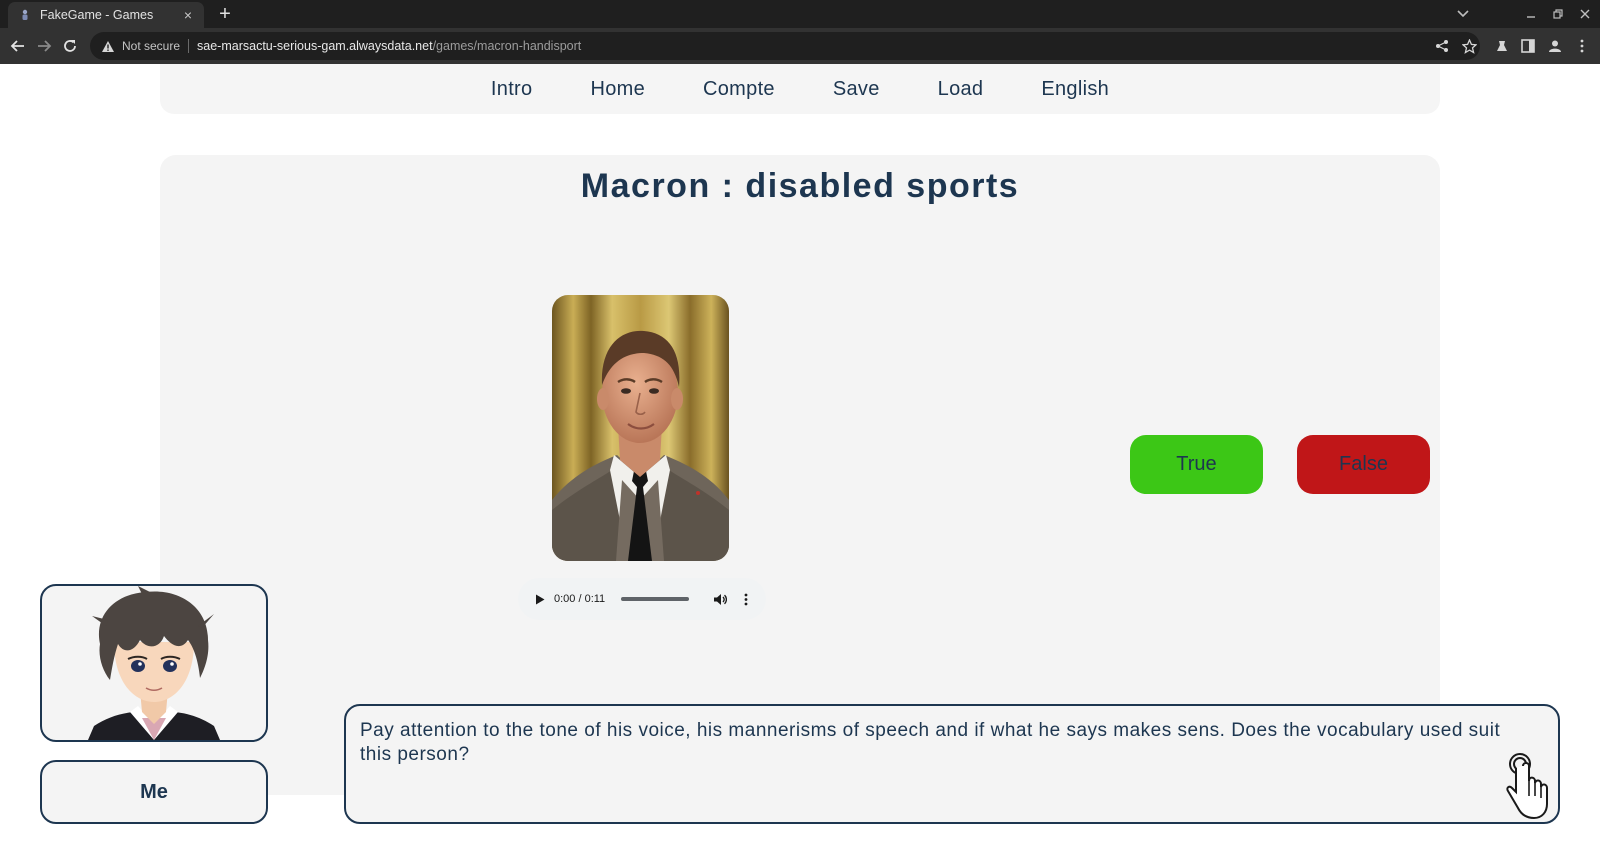  What do you see at coordinates (154, 792) in the screenshot?
I see `speaker-name: Me` at bounding box center [154, 792].